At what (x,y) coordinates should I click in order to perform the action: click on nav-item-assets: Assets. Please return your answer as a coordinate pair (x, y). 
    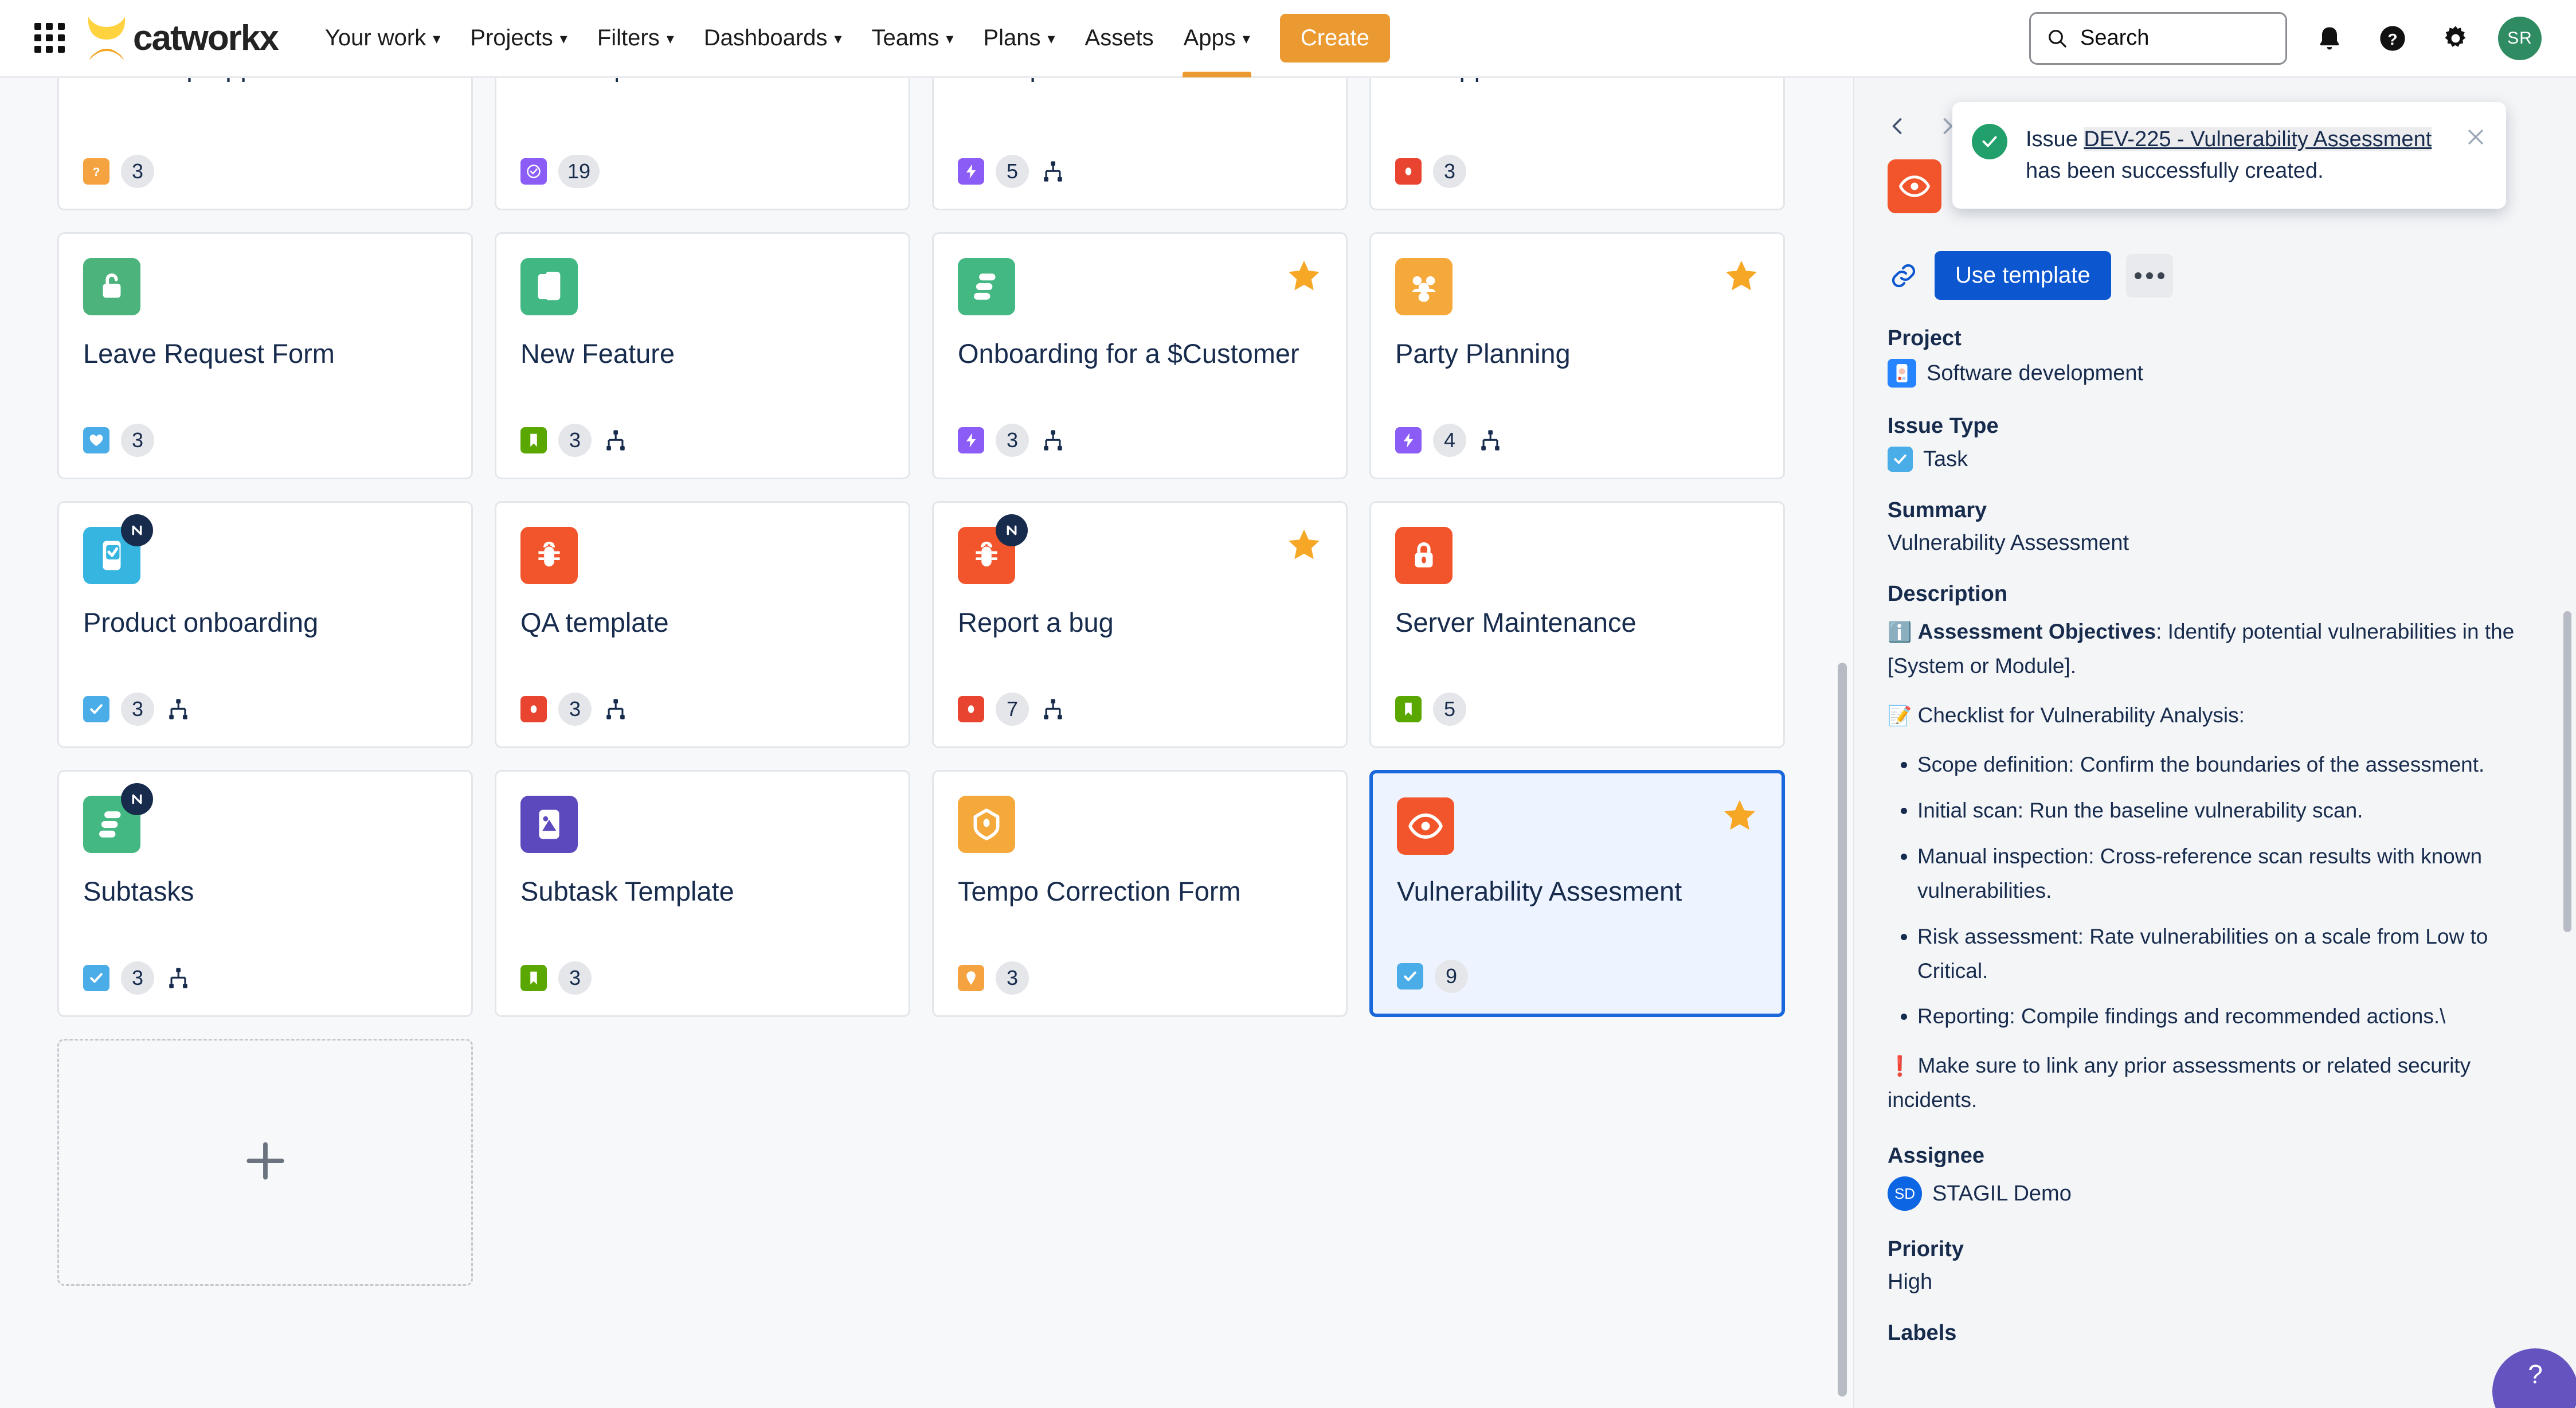
    Looking at the image, I should click on (1119, 38).